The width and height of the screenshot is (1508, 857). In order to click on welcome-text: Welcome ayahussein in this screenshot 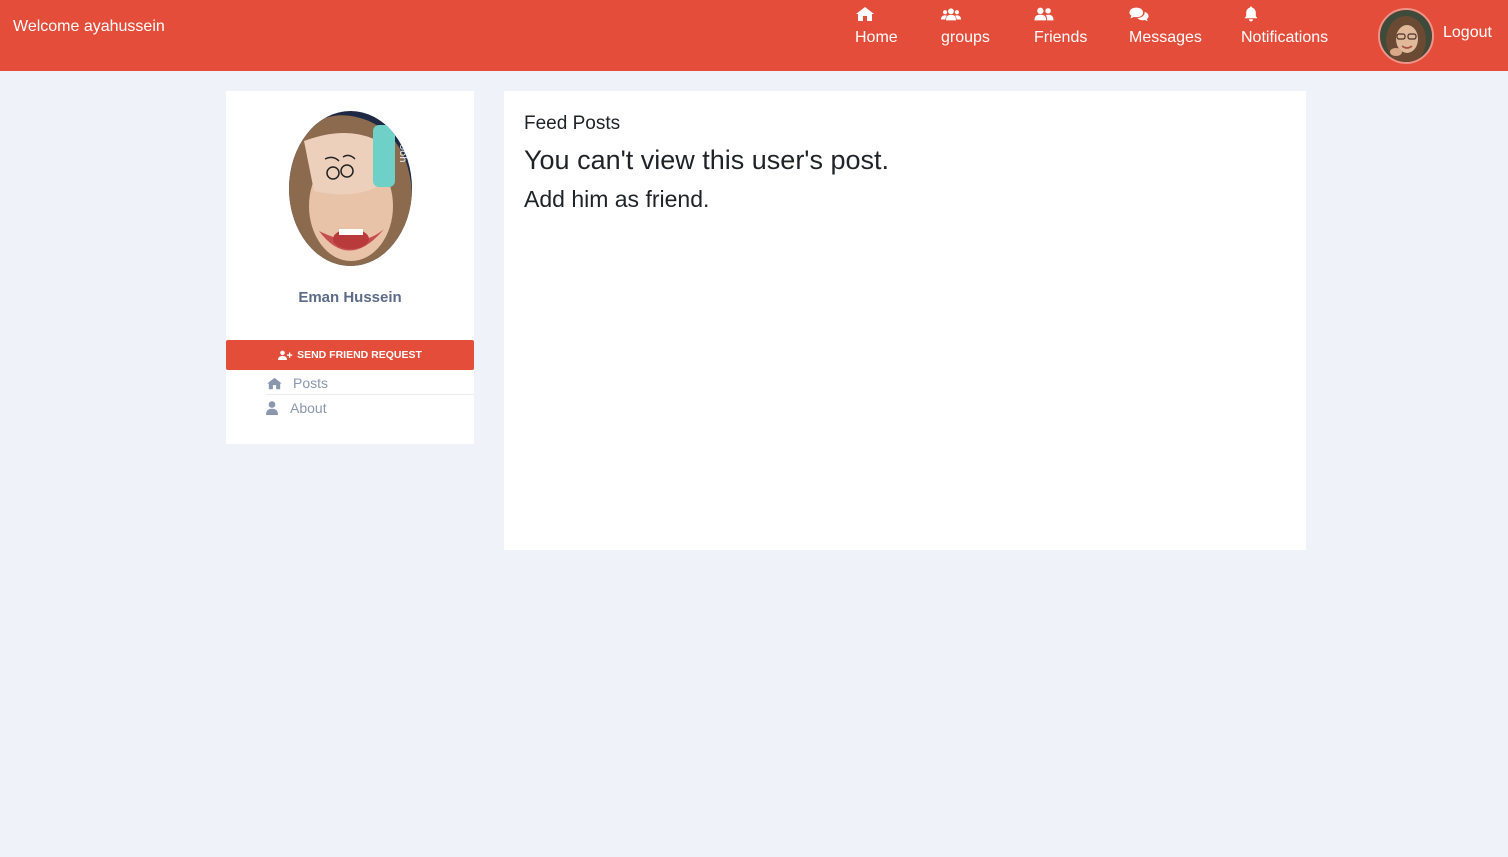, I will do `click(89, 26)`.